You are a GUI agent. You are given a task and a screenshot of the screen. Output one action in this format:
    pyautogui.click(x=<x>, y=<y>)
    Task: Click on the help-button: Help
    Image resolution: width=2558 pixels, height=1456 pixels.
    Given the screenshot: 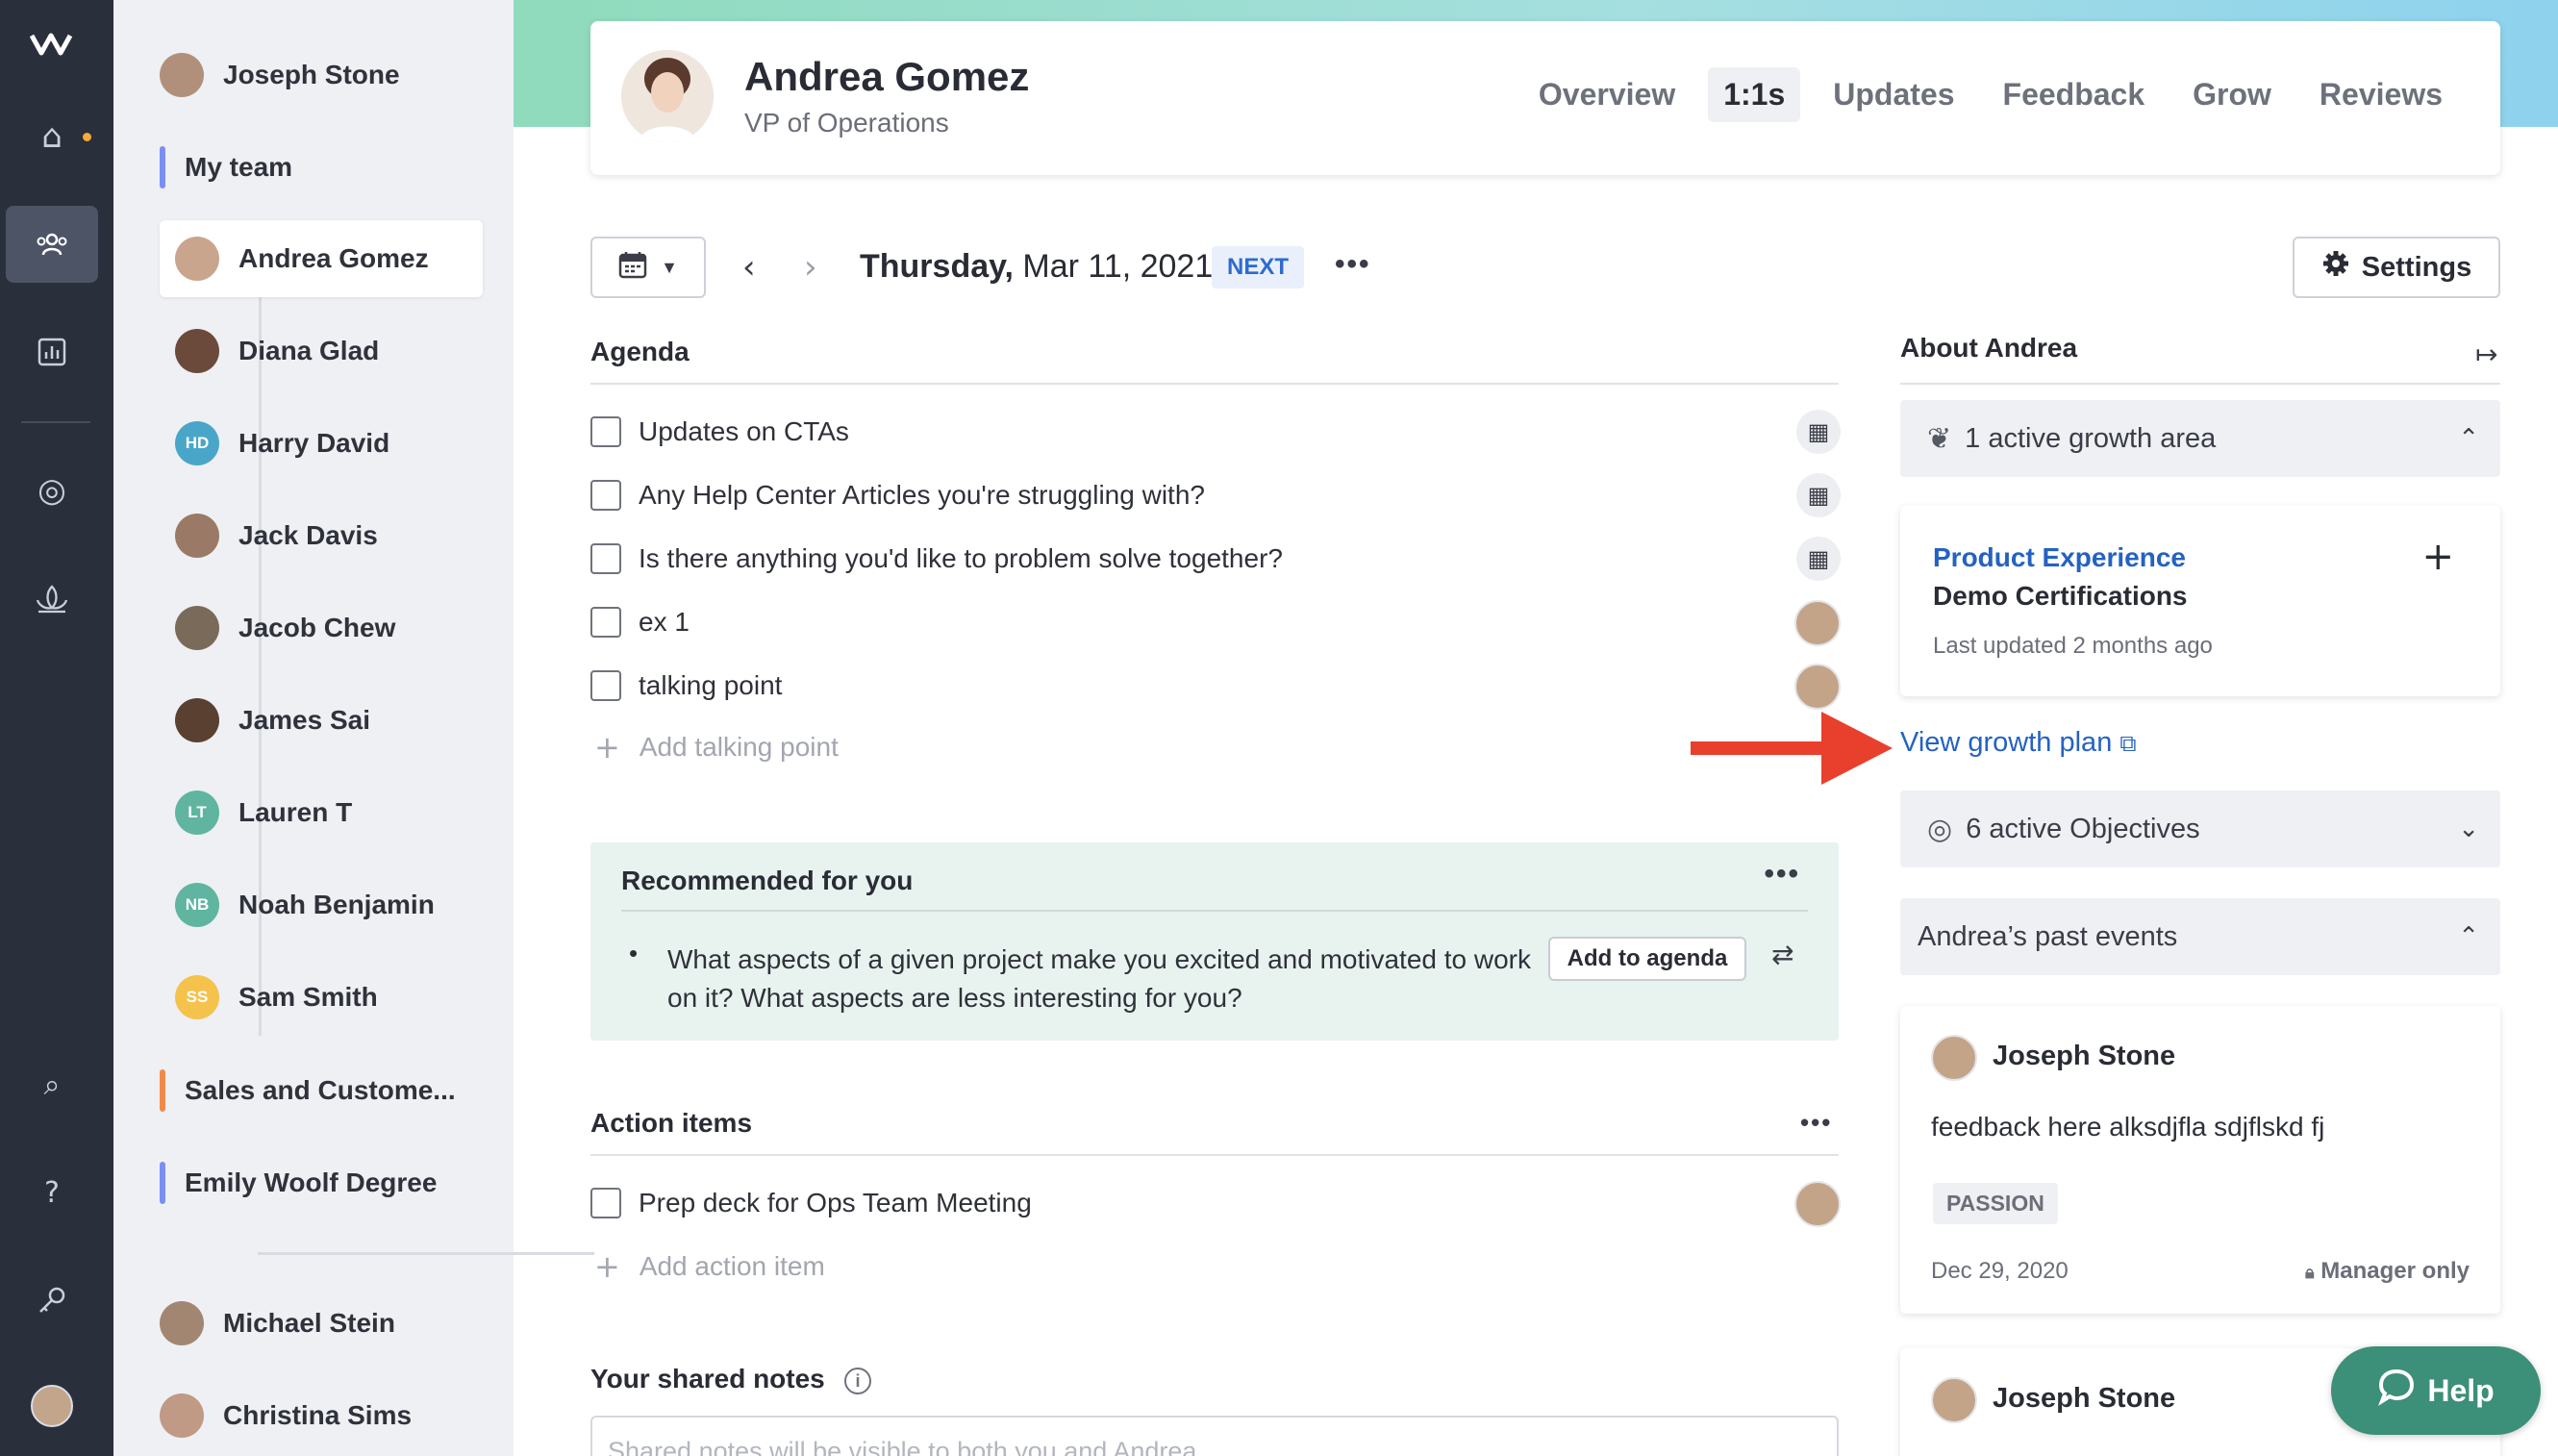 What is the action you would take?
    pyautogui.click(x=2436, y=1391)
    